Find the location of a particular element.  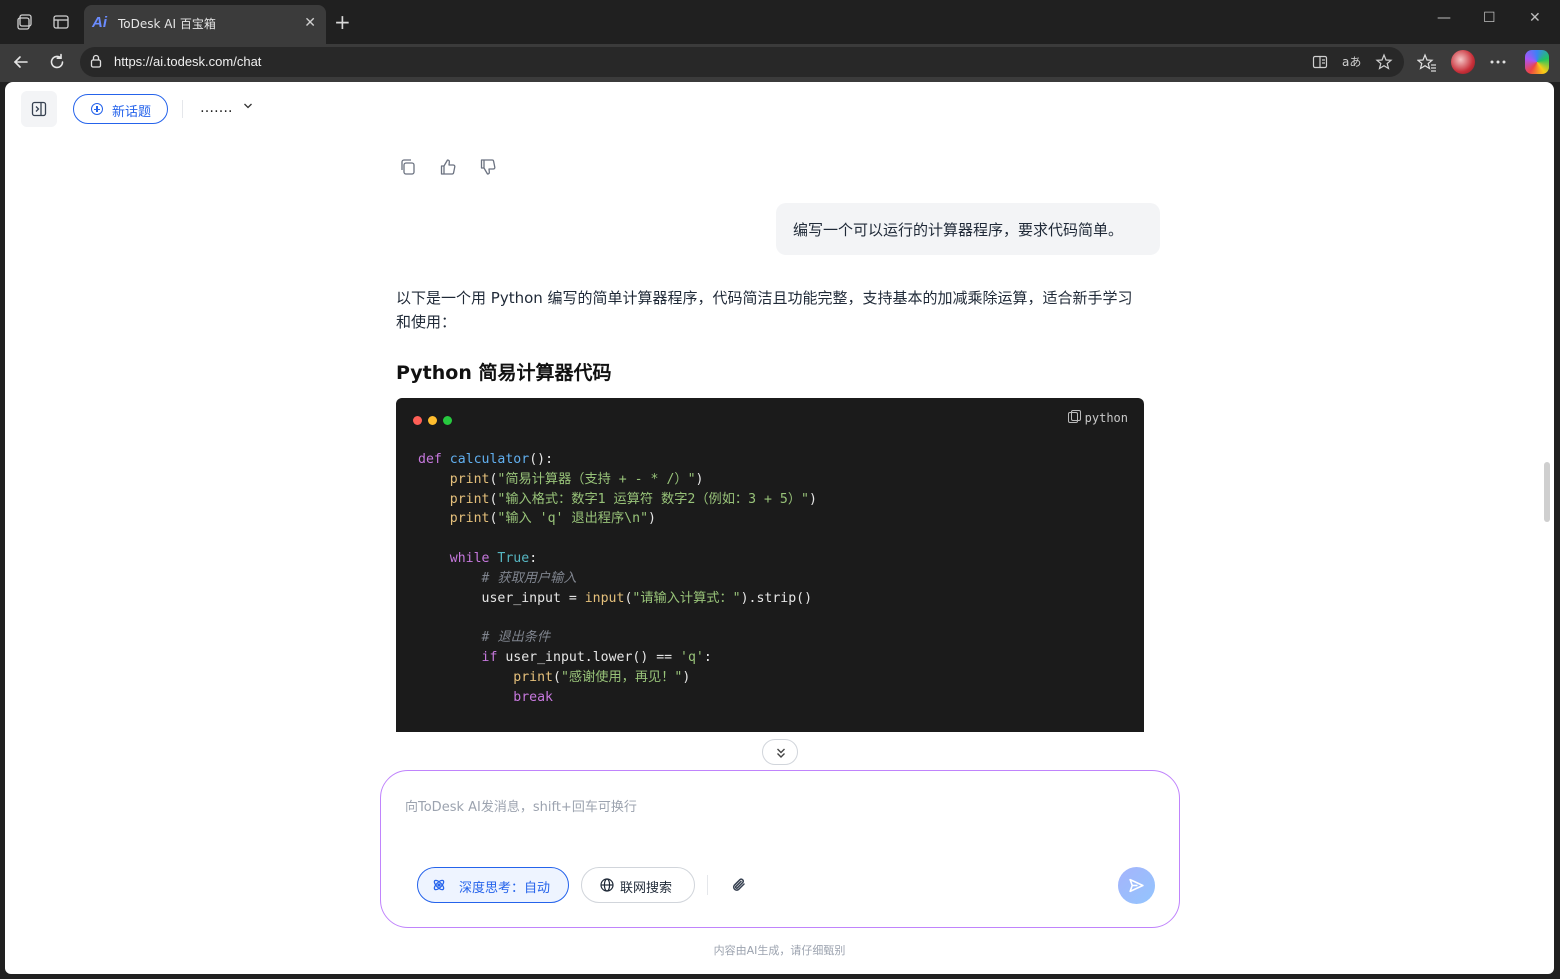

split-screen-icon is located at coordinates (1320, 62).